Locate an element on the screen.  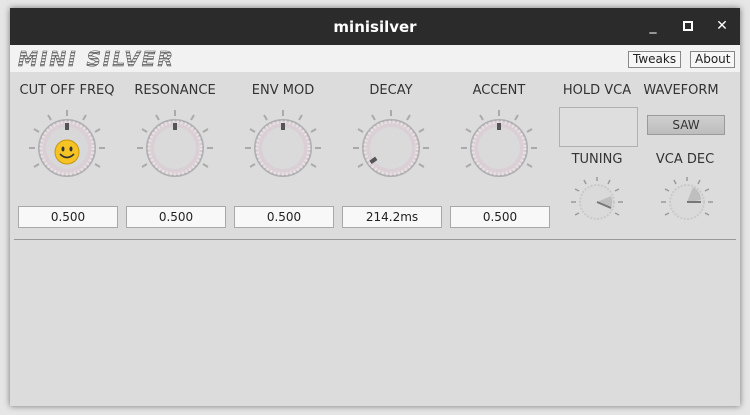
waveform-label: WAVEFORM is located at coordinates (681, 90).